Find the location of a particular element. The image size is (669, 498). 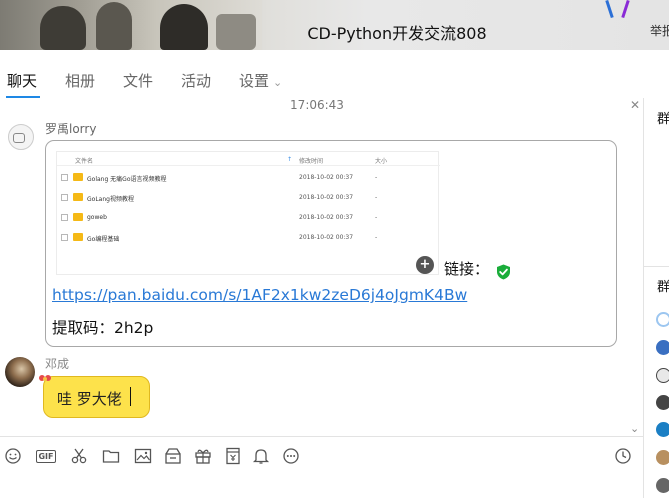

more-icon is located at coordinates (291, 456).